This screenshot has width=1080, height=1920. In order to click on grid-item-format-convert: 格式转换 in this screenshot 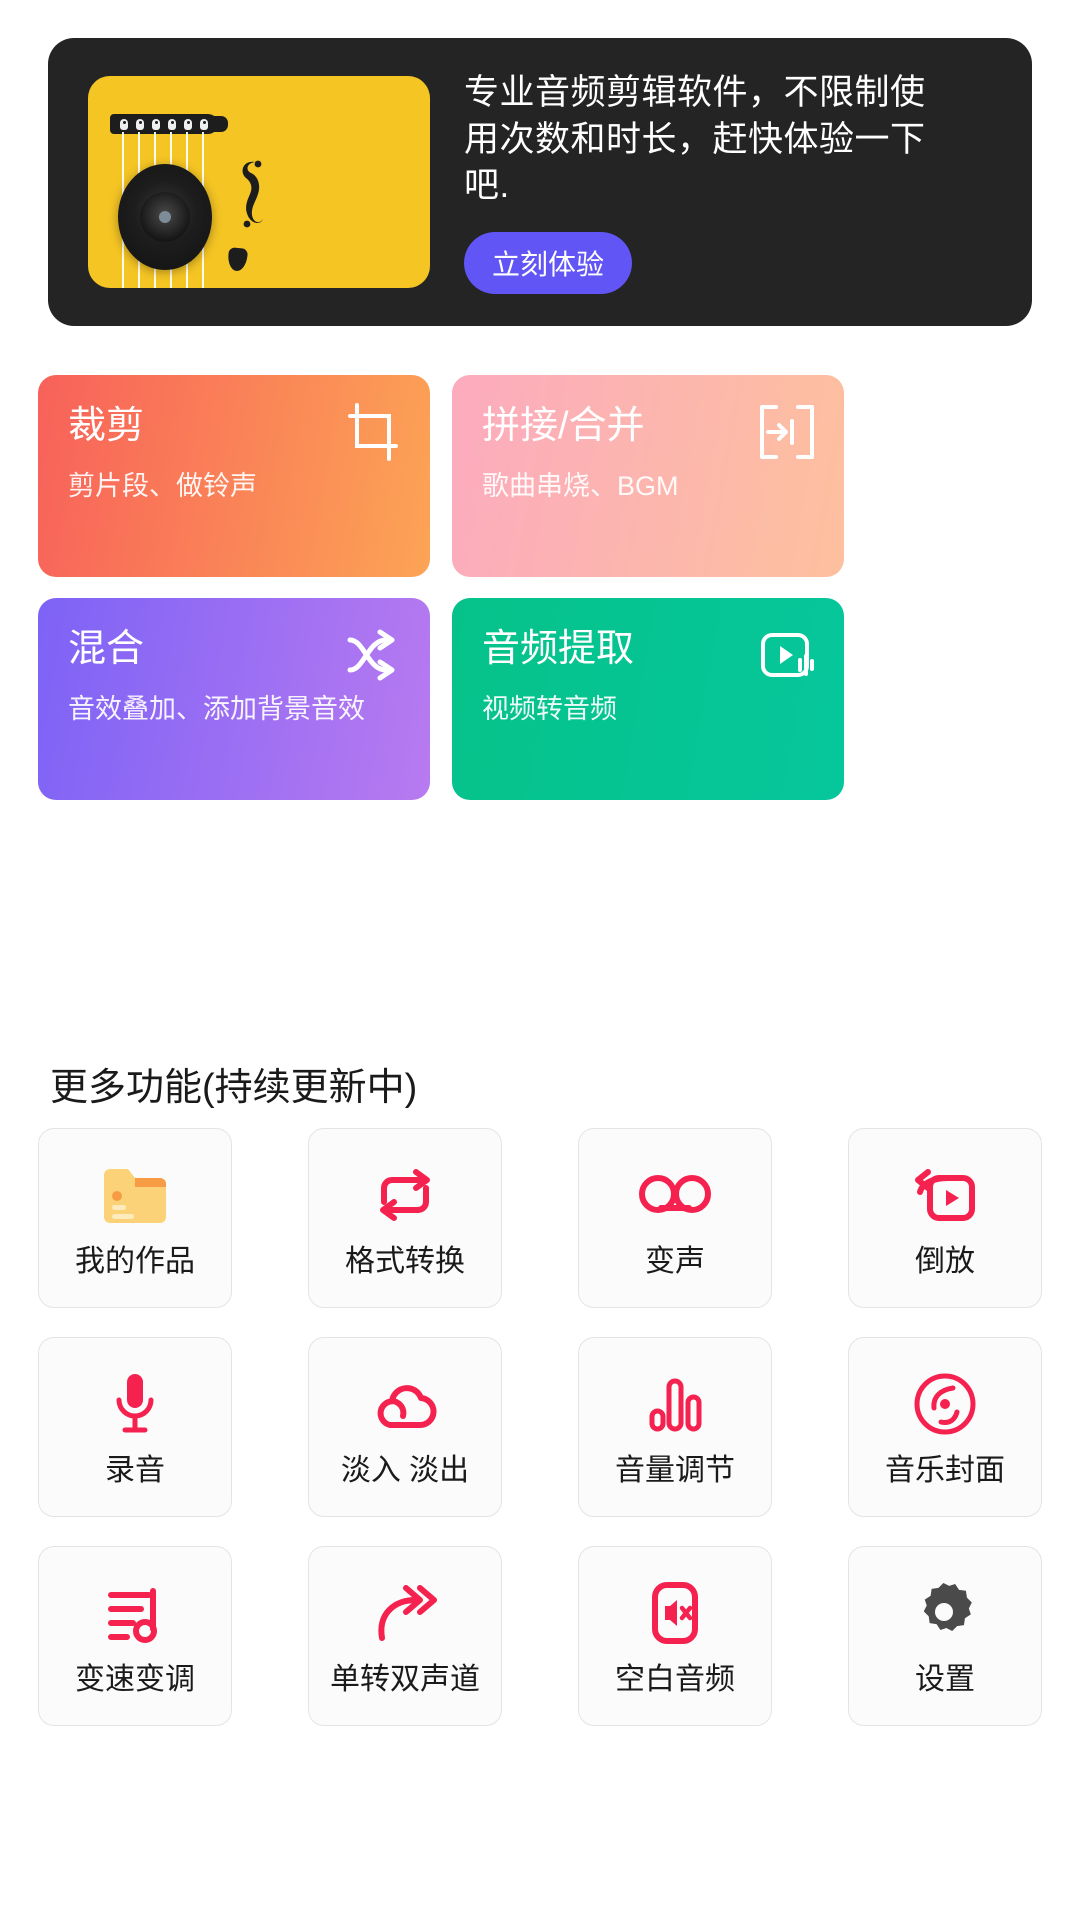, I will do `click(405, 1218)`.